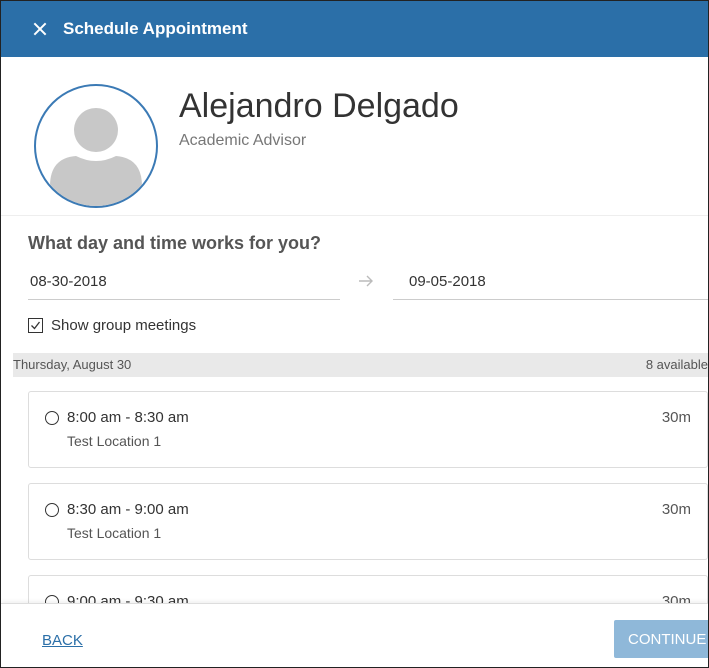 The width and height of the screenshot is (709, 668). I want to click on time-question: What day and time works for you?, so click(175, 243).